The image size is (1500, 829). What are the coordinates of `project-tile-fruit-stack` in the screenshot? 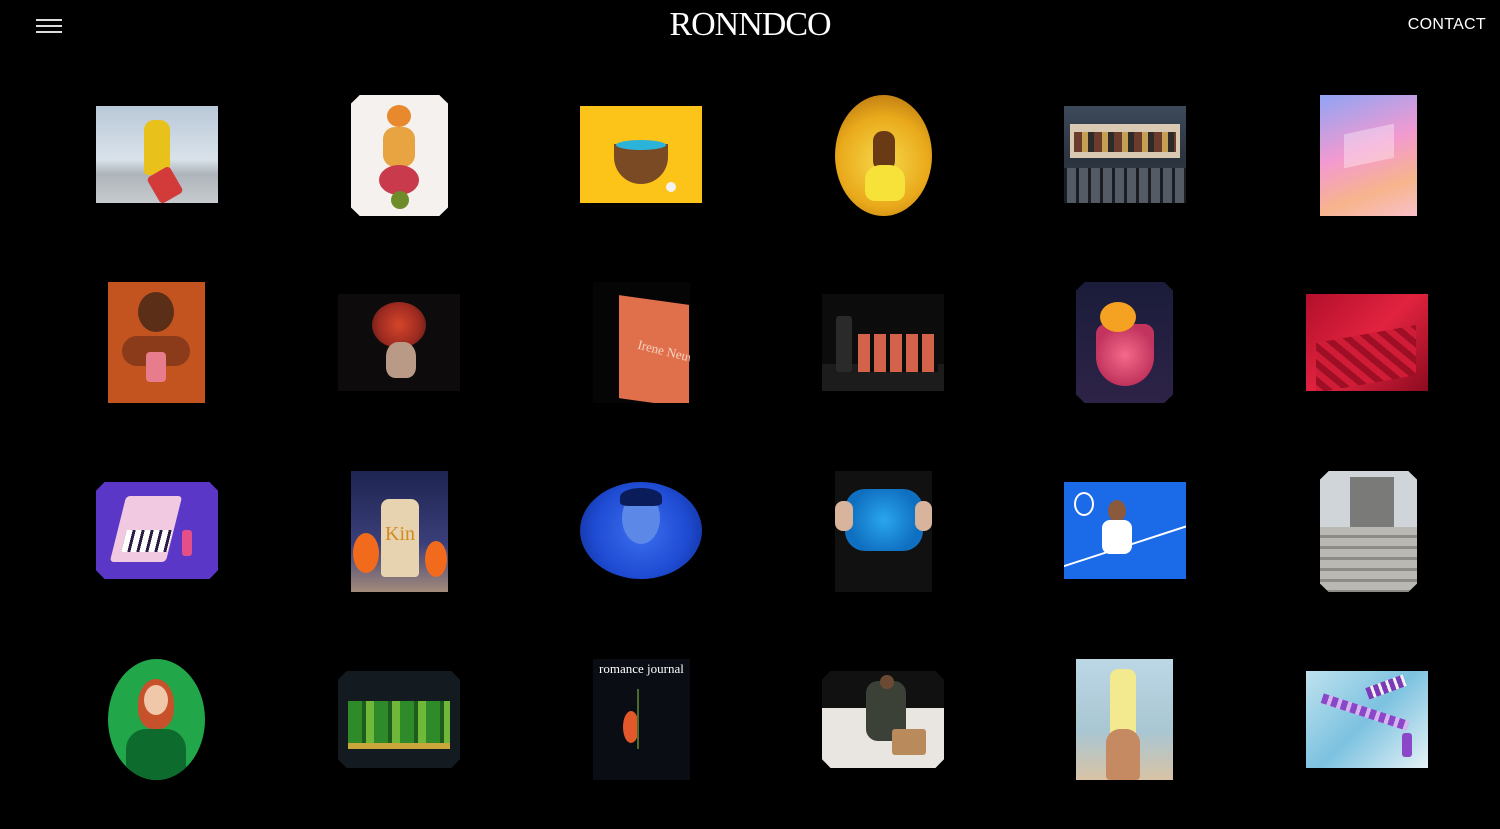 It's located at (399, 155).